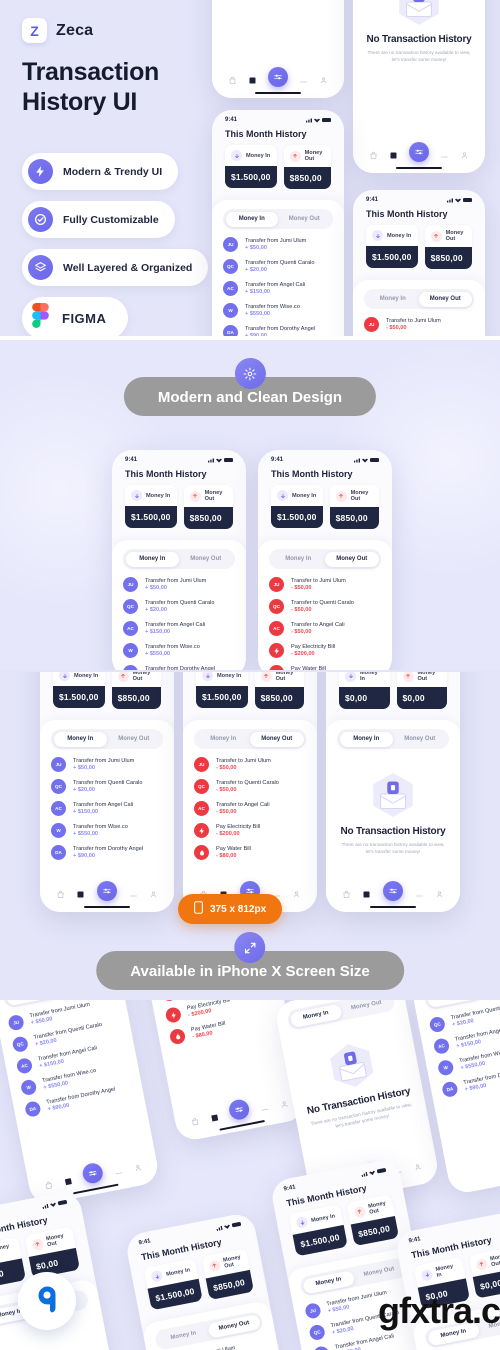 The width and height of the screenshot is (500, 1350). I want to click on transaction-name: Transfer from Jumi Ulum, so click(104, 760).